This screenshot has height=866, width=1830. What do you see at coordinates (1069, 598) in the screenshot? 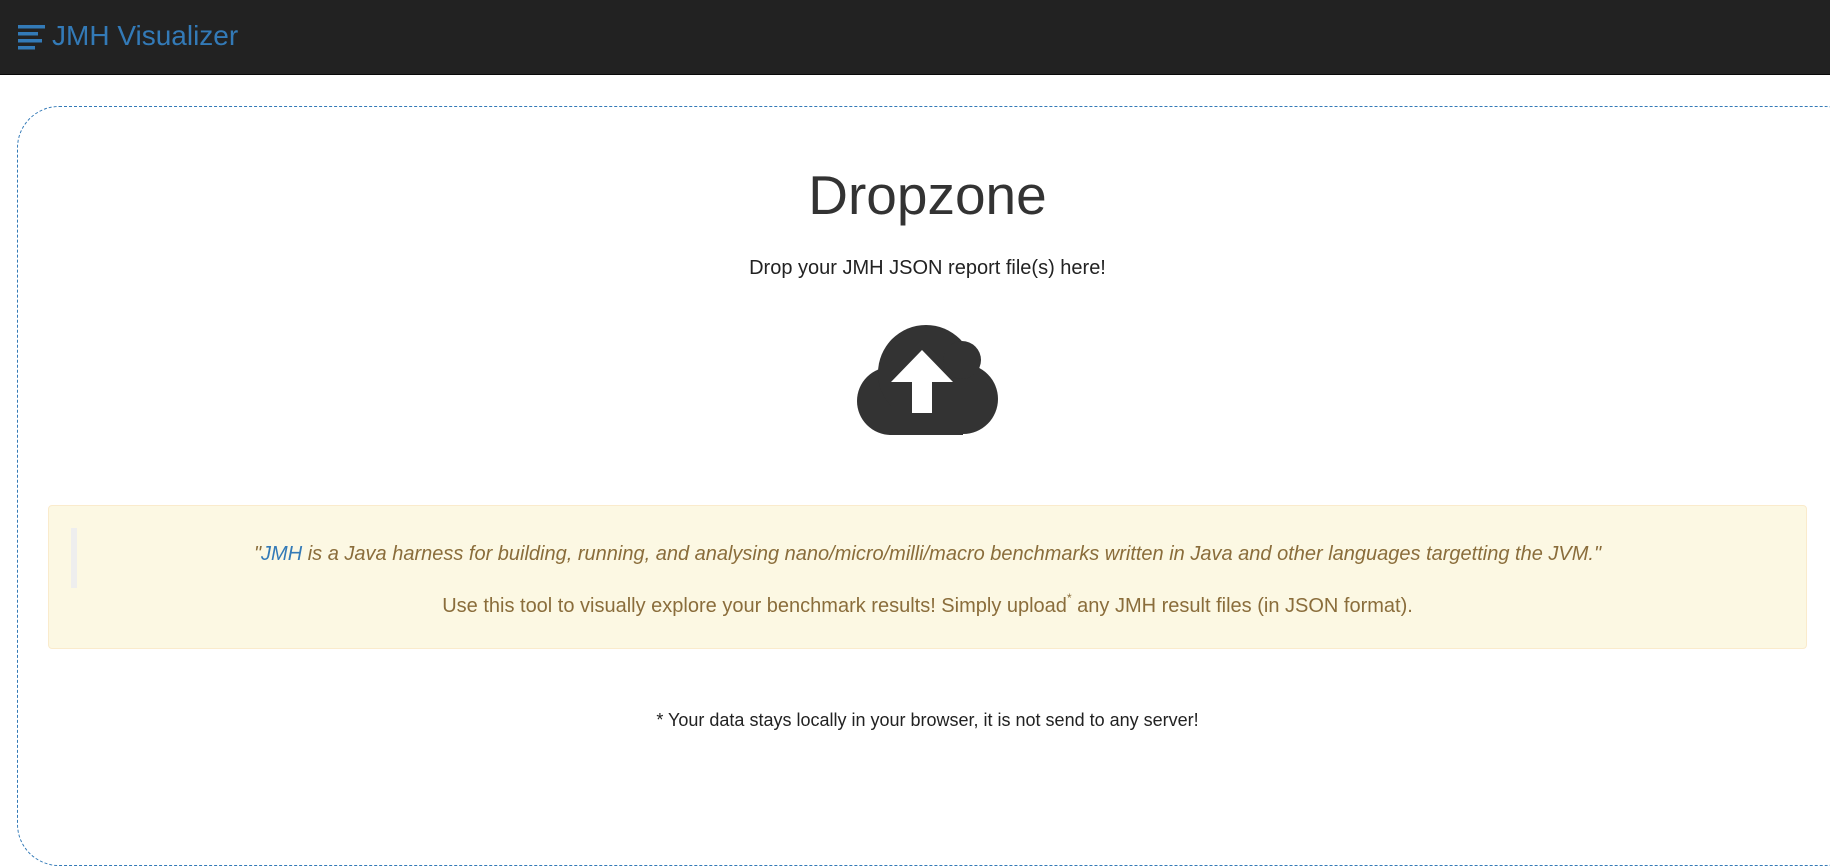
I see `footnote-mark: *` at bounding box center [1069, 598].